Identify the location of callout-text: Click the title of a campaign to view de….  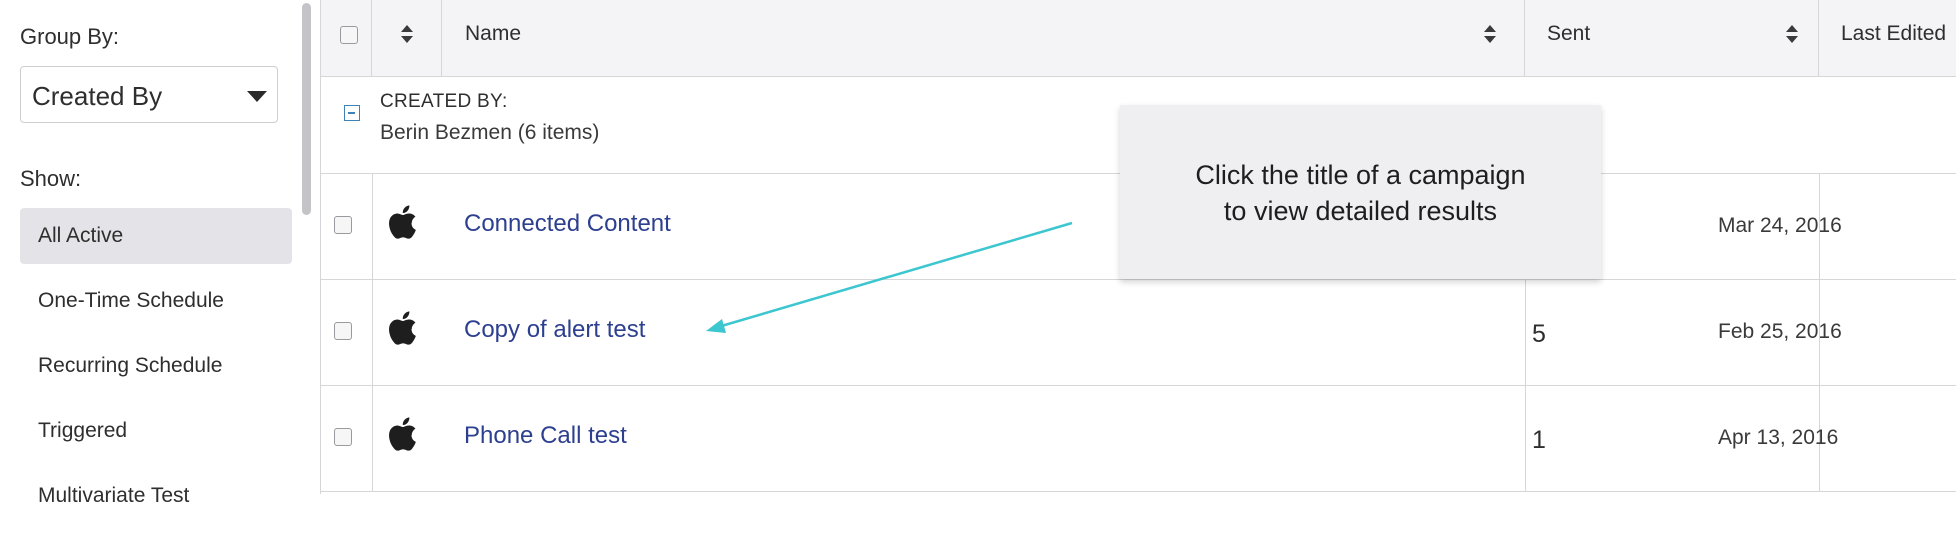
(1360, 193).